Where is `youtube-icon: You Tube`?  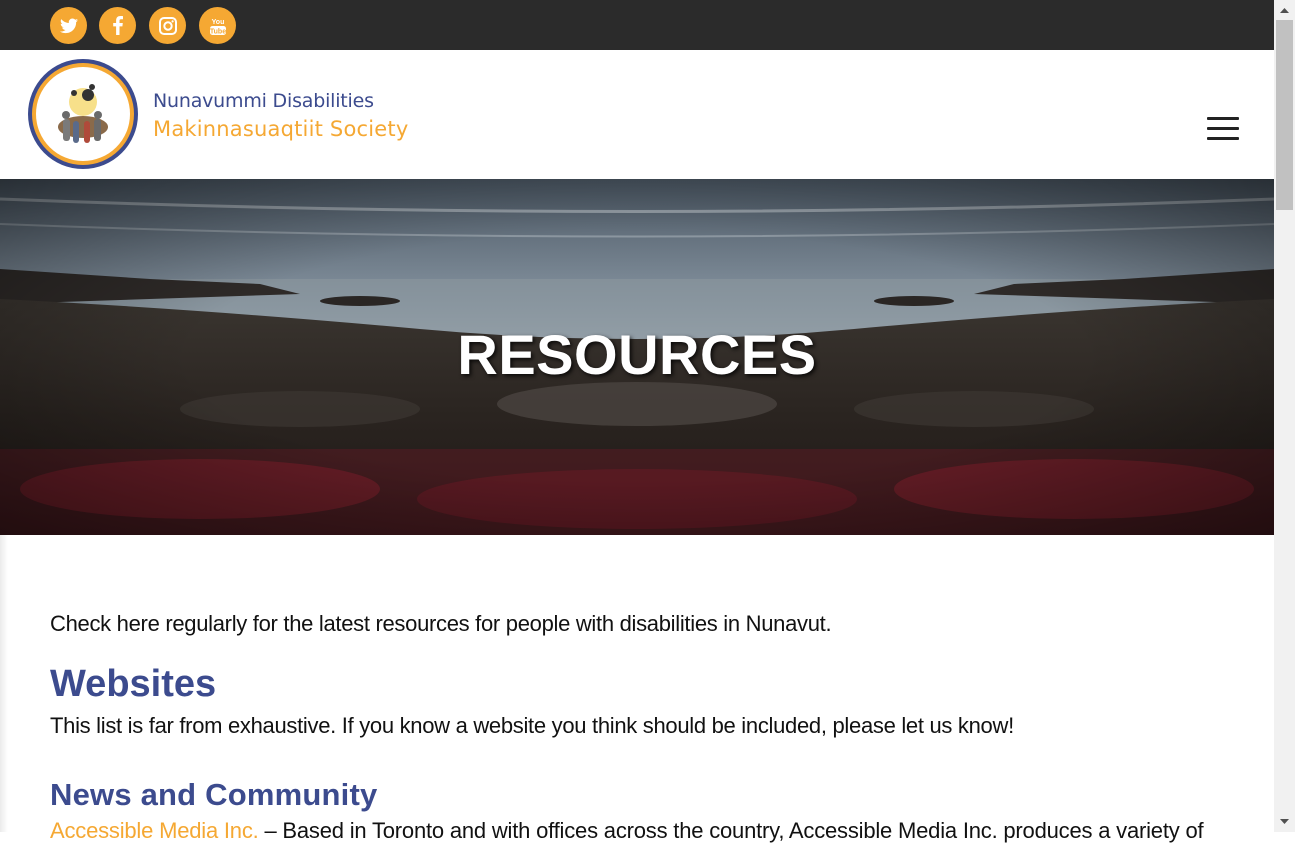
youtube-icon: You Tube is located at coordinates (217, 27).